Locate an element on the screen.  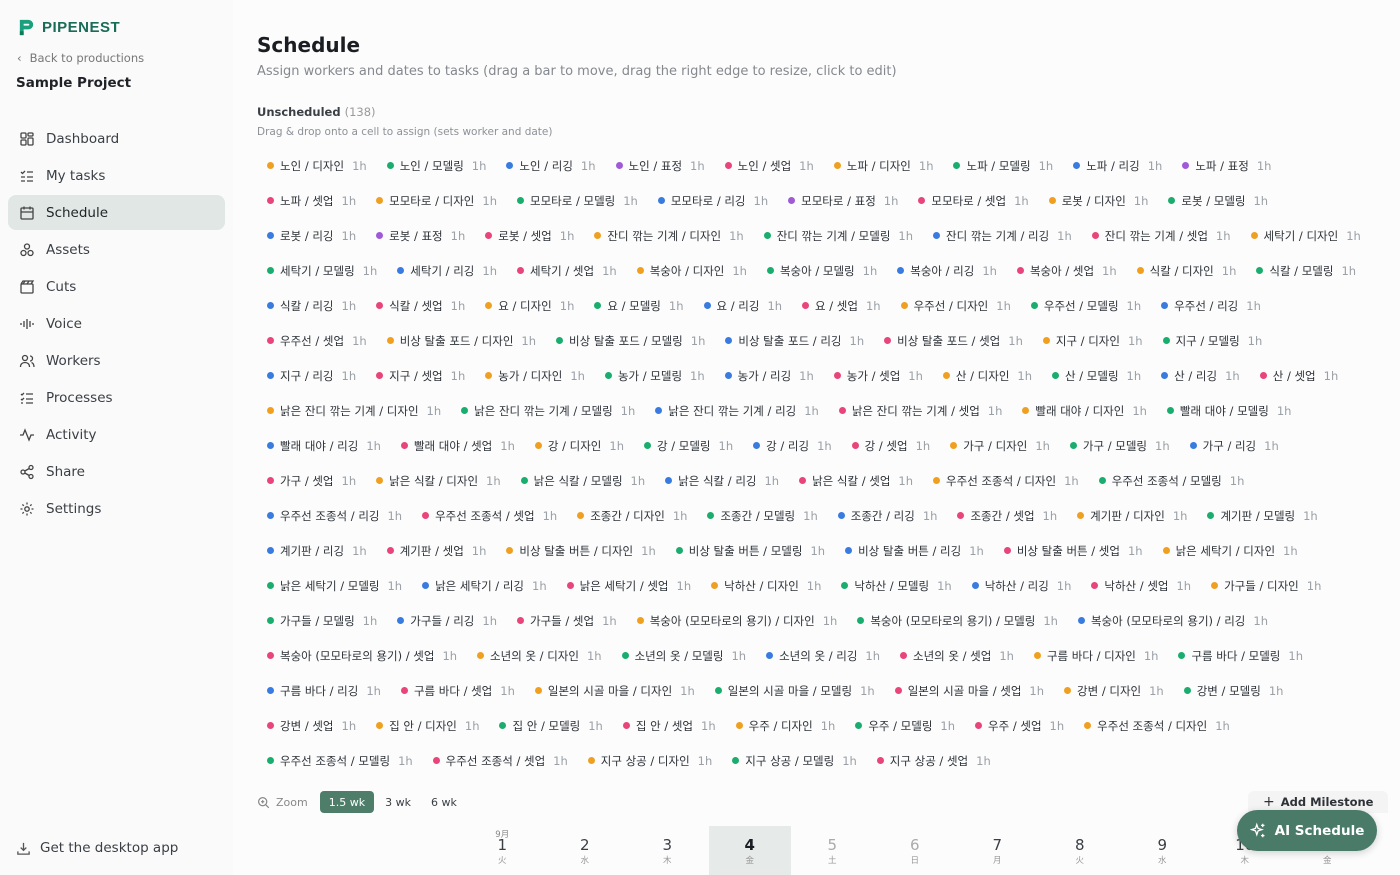
unscheduled-task-chip: 잔디 깎는 기계 / 디자인 1h is located at coordinates (668, 235).